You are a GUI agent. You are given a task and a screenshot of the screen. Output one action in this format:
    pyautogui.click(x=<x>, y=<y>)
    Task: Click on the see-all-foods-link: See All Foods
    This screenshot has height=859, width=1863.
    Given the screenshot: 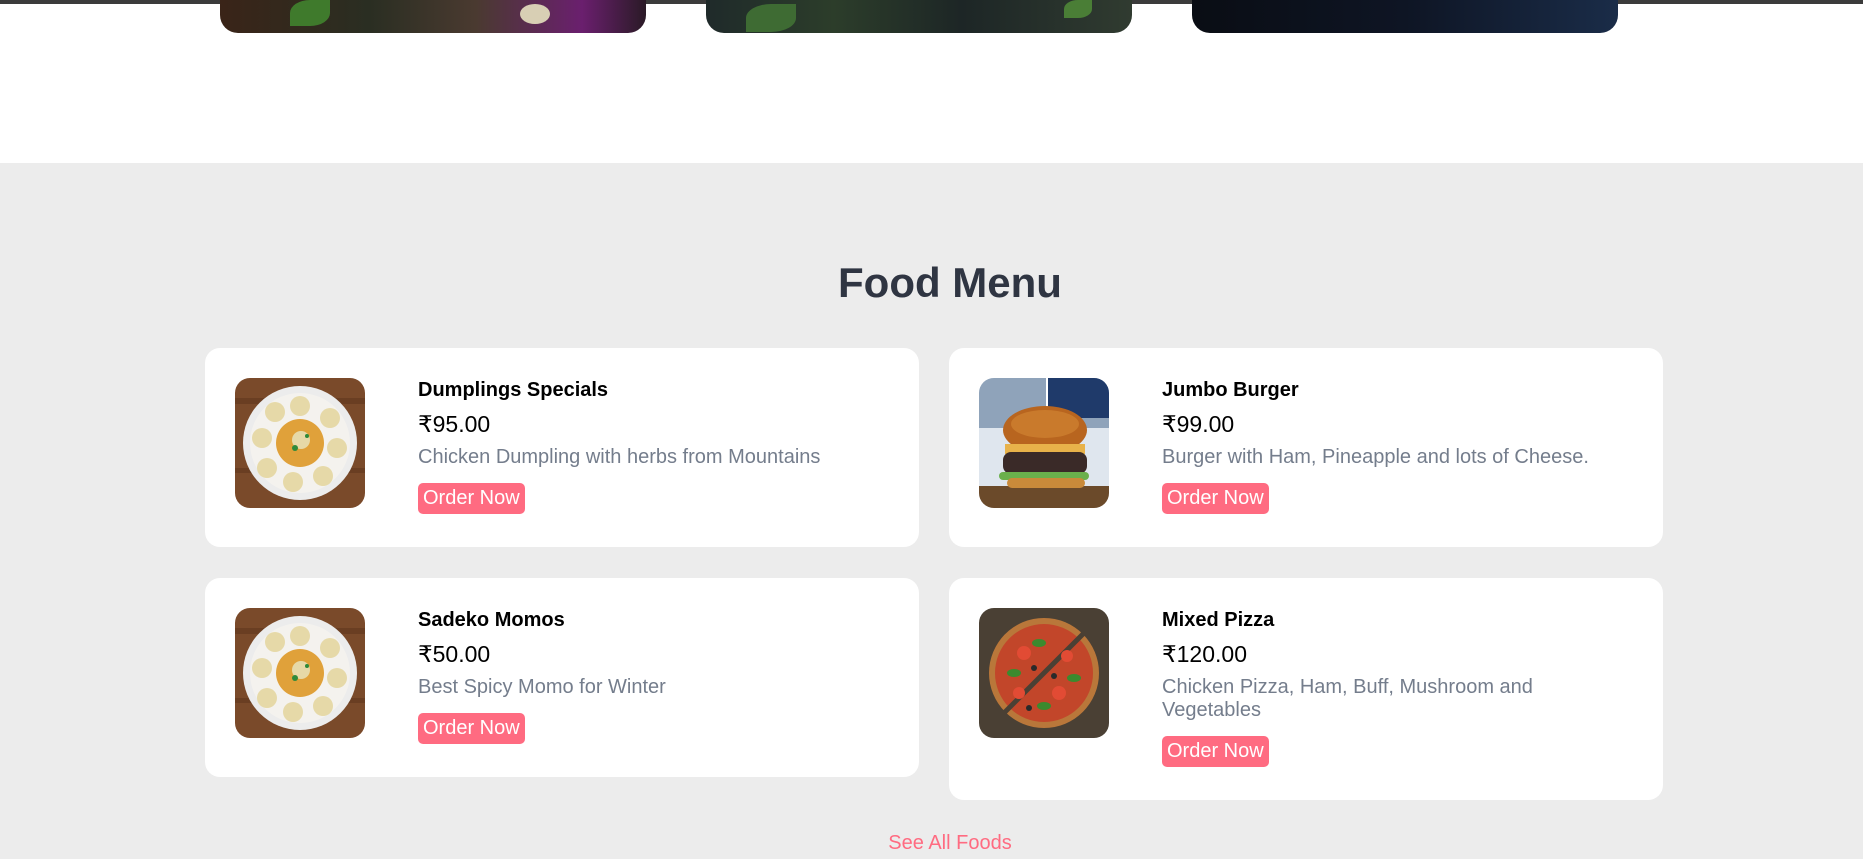 What is the action you would take?
    pyautogui.click(x=931, y=843)
    